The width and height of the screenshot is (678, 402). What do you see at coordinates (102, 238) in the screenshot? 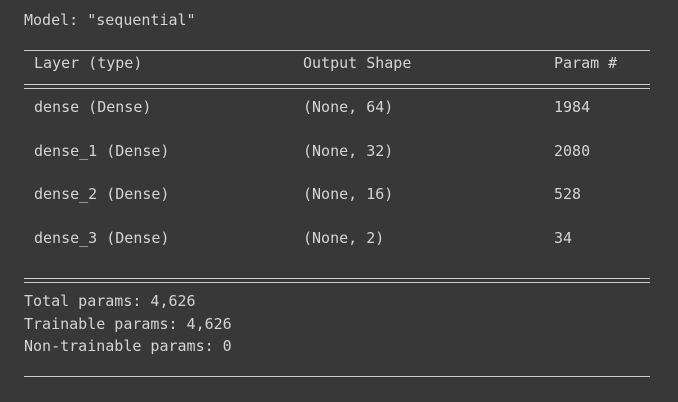
I see `layer-name: dense_3 (Dense)` at bounding box center [102, 238].